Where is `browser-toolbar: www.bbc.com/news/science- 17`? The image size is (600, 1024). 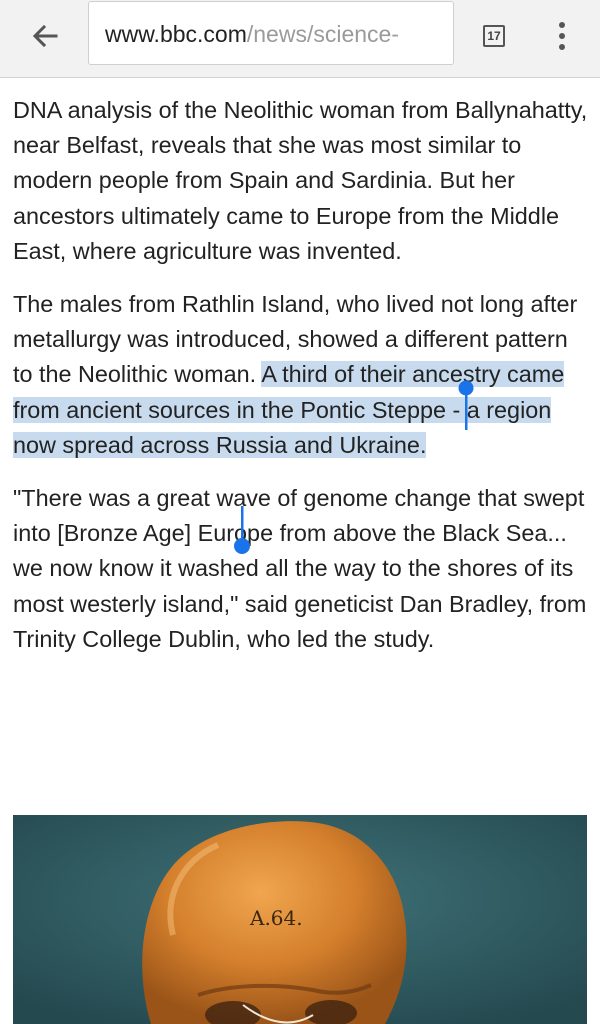
browser-toolbar: www.bbc.com/news/science- 17 is located at coordinates (300, 39).